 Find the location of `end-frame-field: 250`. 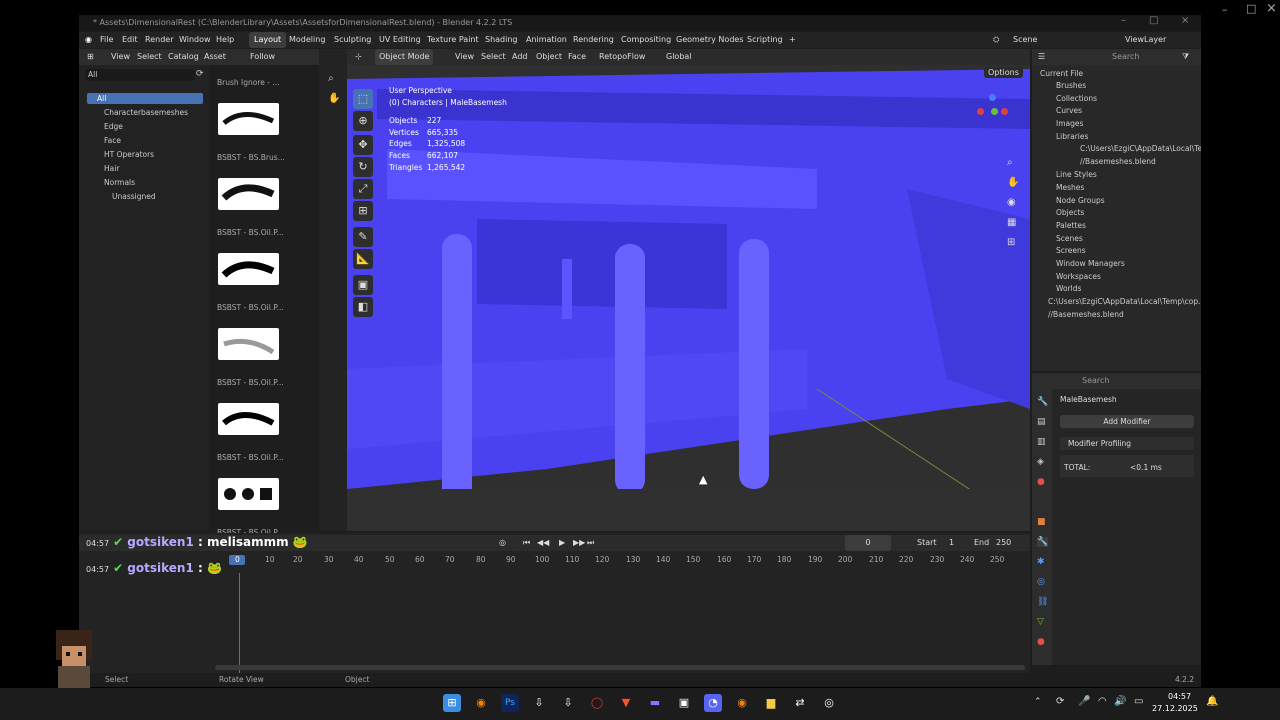

end-frame-field: 250 is located at coordinates (1003, 543).